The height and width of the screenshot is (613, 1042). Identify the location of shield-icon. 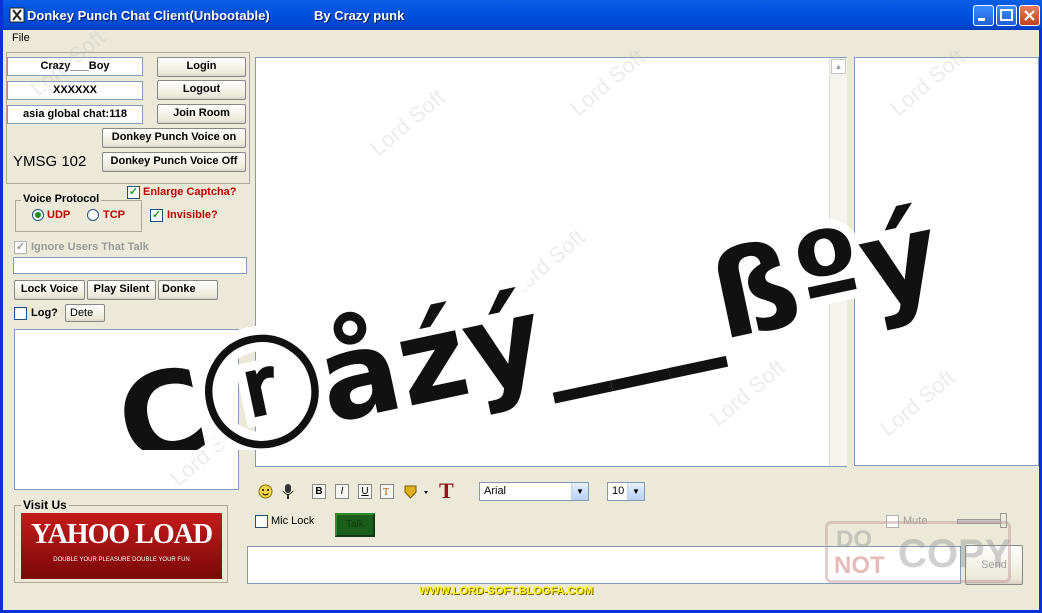
(417, 491).